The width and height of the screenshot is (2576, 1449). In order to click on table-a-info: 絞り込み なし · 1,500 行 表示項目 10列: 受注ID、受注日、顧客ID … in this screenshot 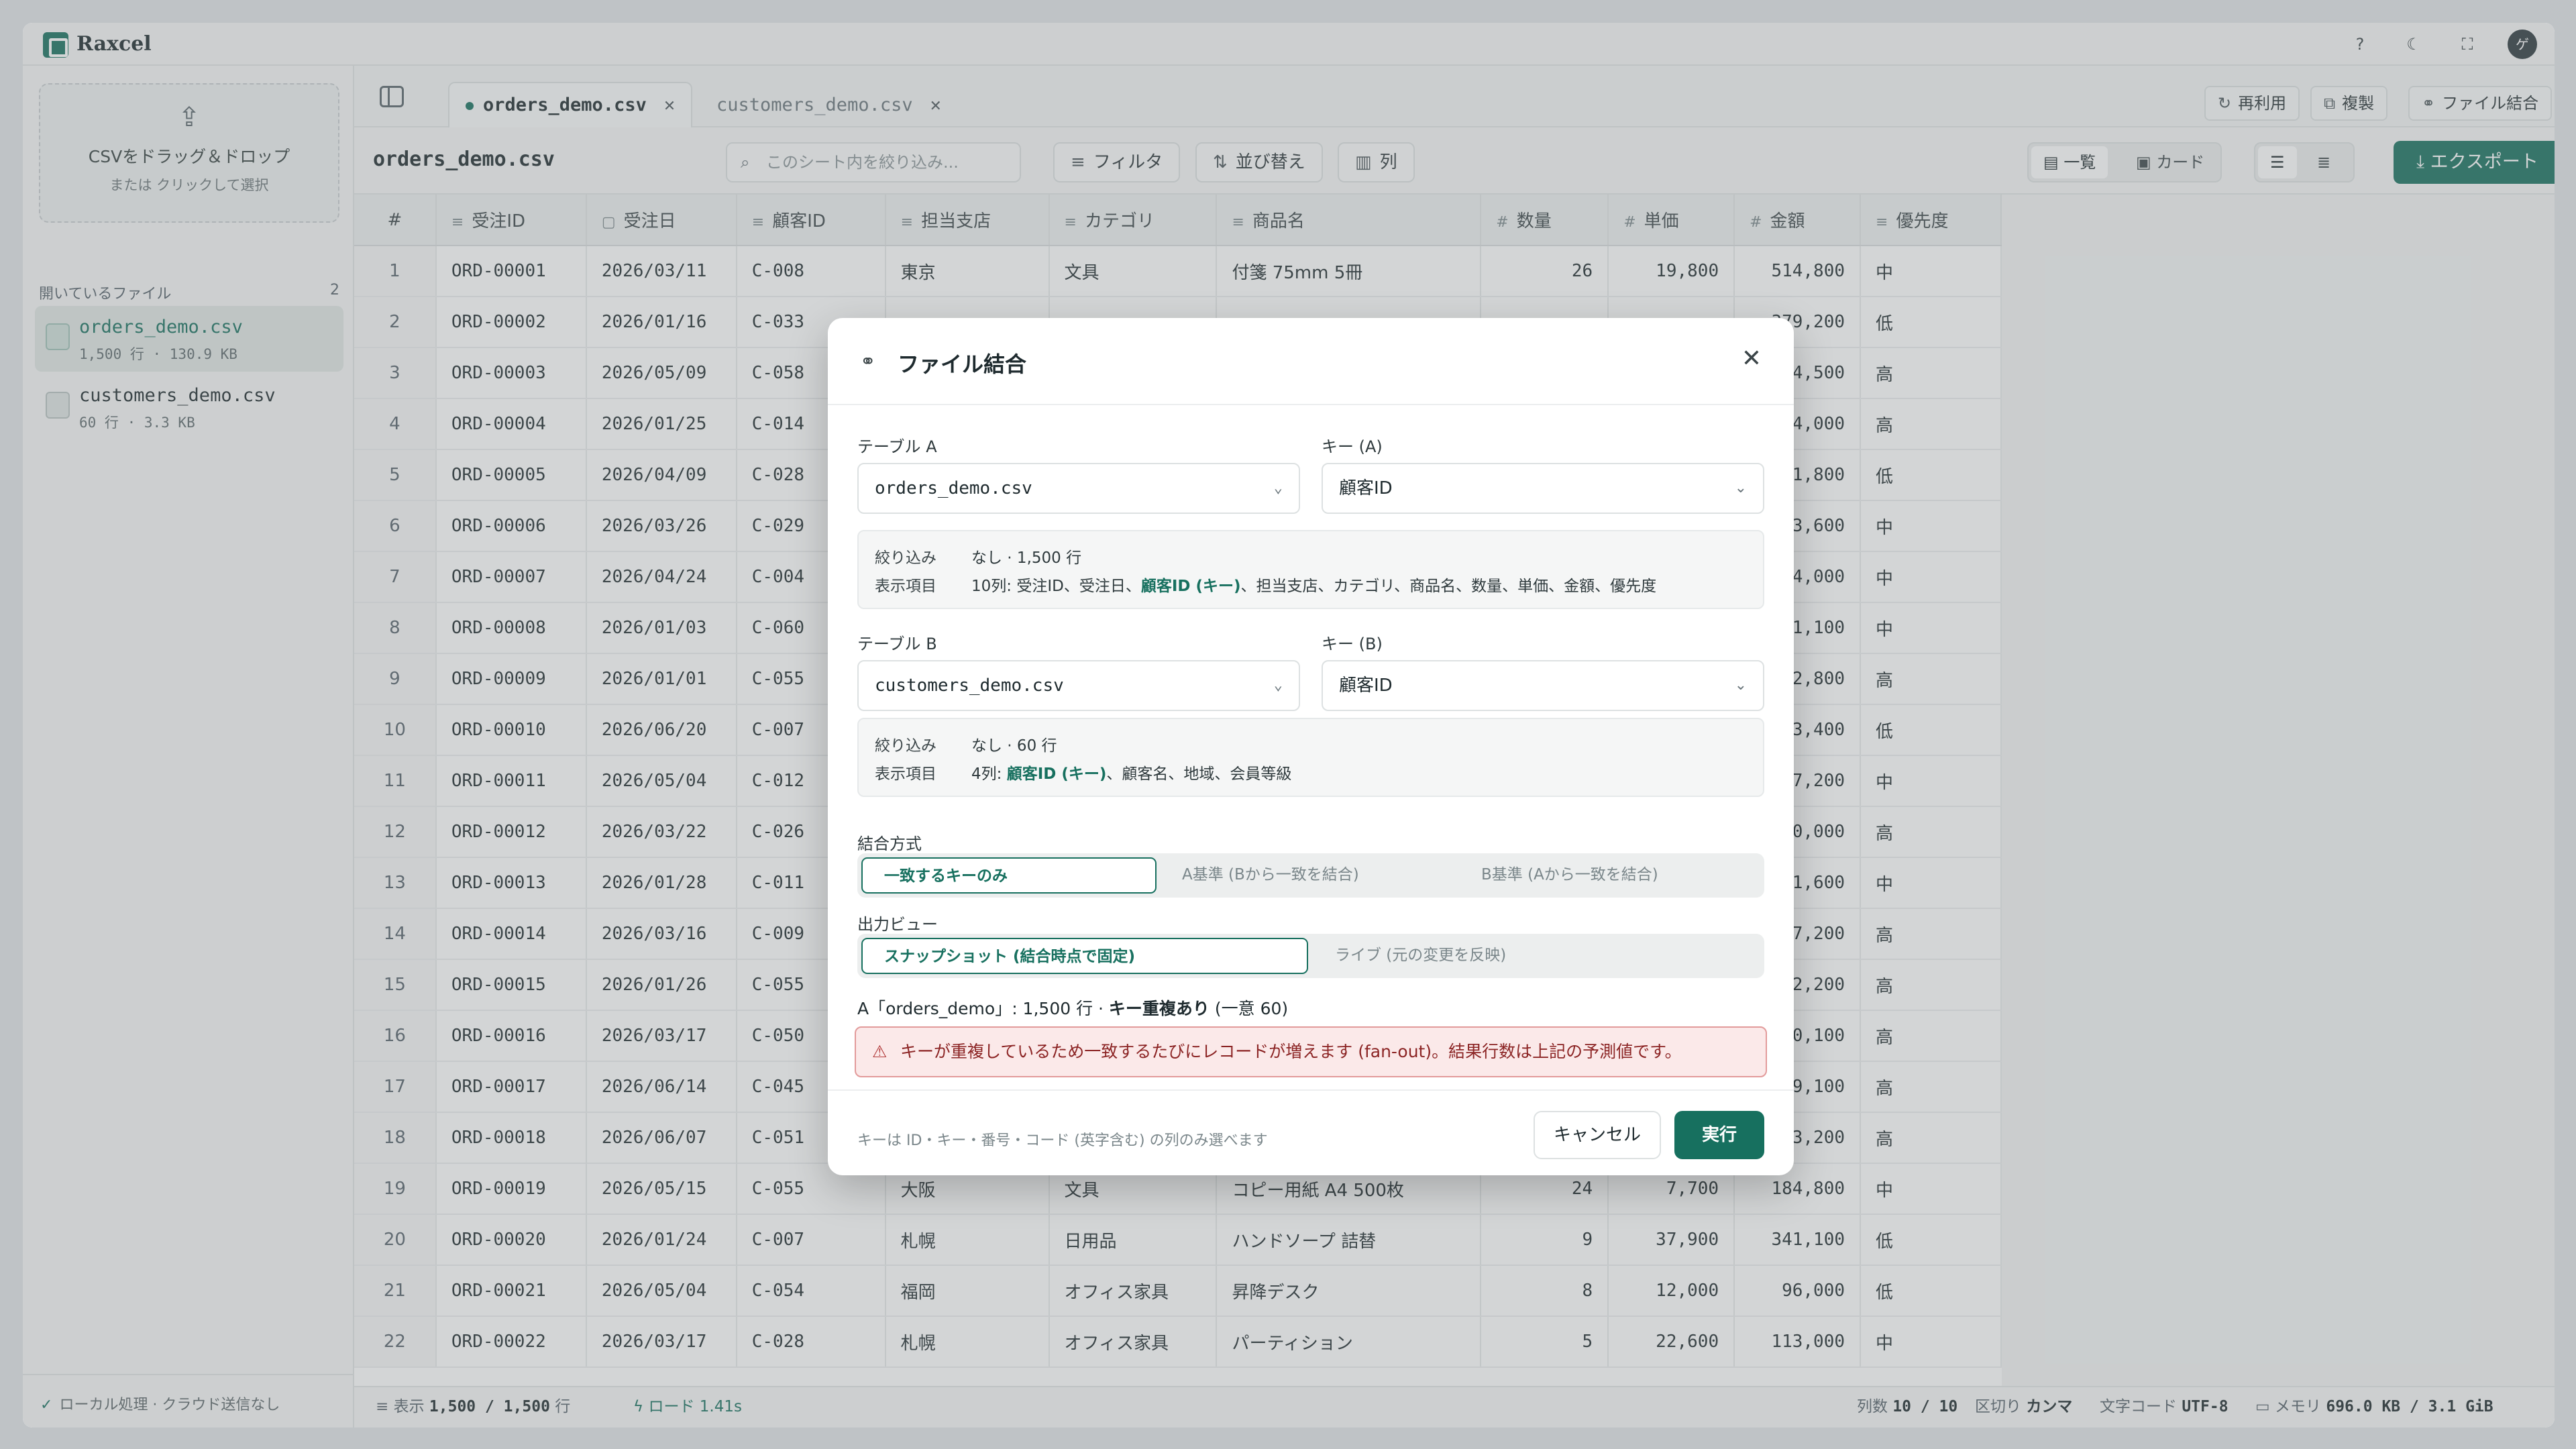, I will do `click(1310, 569)`.